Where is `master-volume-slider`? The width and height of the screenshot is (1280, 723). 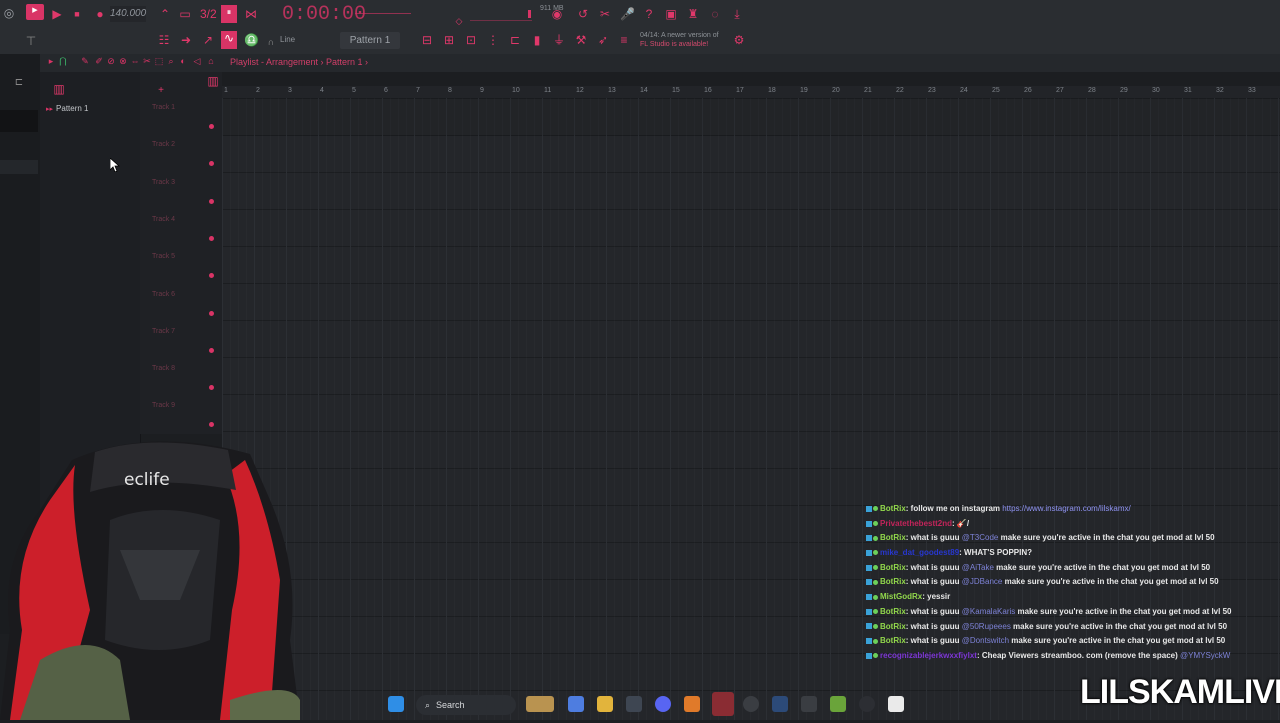 master-volume-slider is located at coordinates (383, 13).